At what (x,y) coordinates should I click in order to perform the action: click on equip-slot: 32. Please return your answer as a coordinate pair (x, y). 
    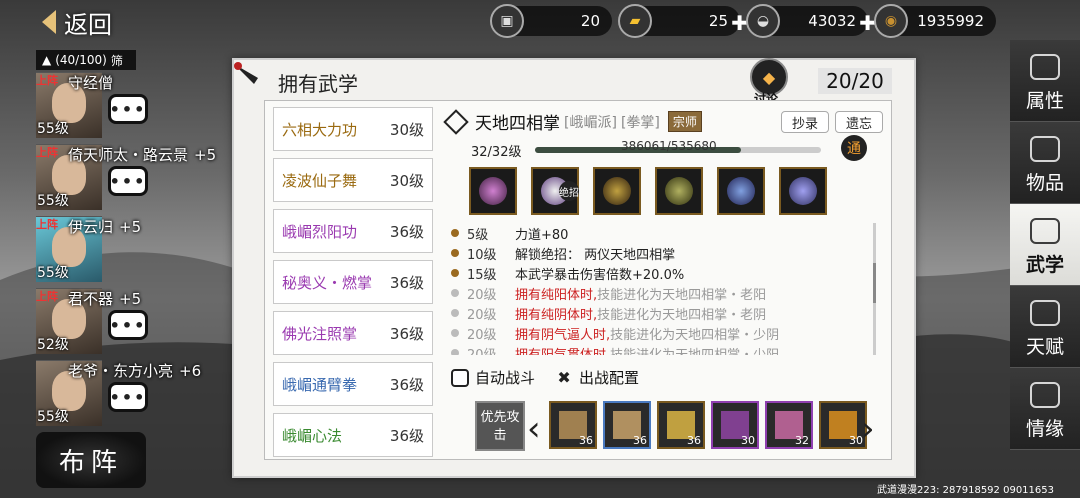
    Looking at the image, I should click on (789, 425).